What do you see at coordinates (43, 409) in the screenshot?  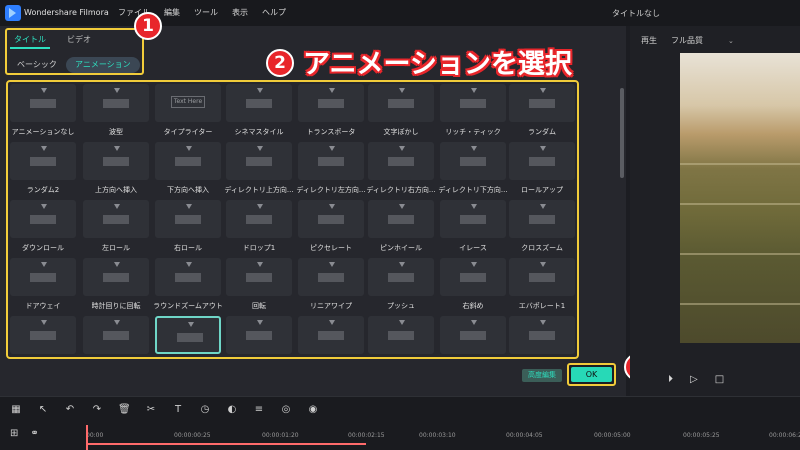 I see `select-icon: ↖` at bounding box center [43, 409].